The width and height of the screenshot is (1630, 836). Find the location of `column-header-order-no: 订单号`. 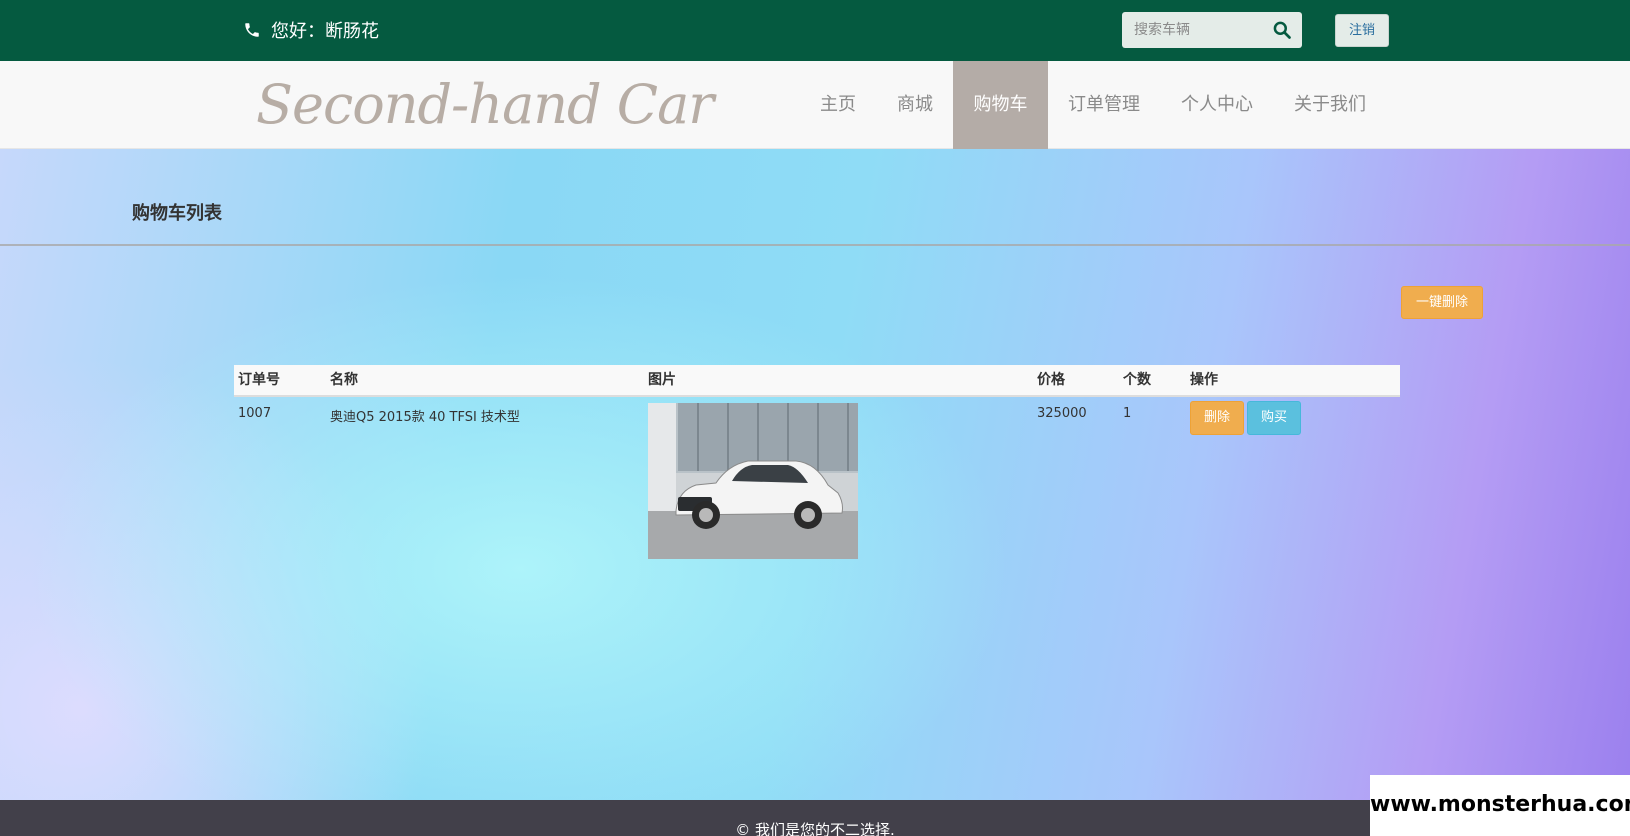

column-header-order-no: 订单号 is located at coordinates (259, 380).